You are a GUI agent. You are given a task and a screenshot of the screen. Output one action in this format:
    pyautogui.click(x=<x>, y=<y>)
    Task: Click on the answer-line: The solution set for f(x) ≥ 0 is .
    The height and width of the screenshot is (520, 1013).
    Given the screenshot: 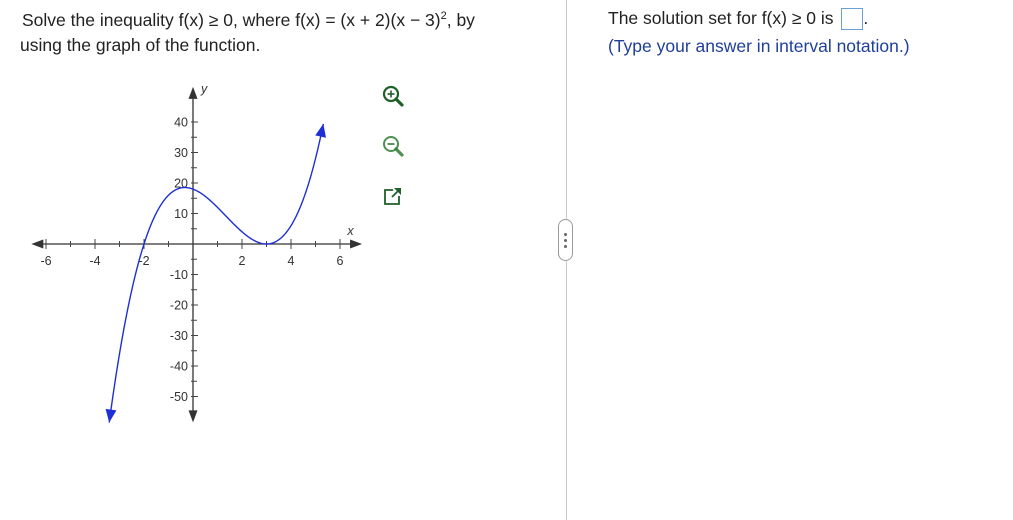 What is the action you would take?
    pyautogui.click(x=738, y=18)
    